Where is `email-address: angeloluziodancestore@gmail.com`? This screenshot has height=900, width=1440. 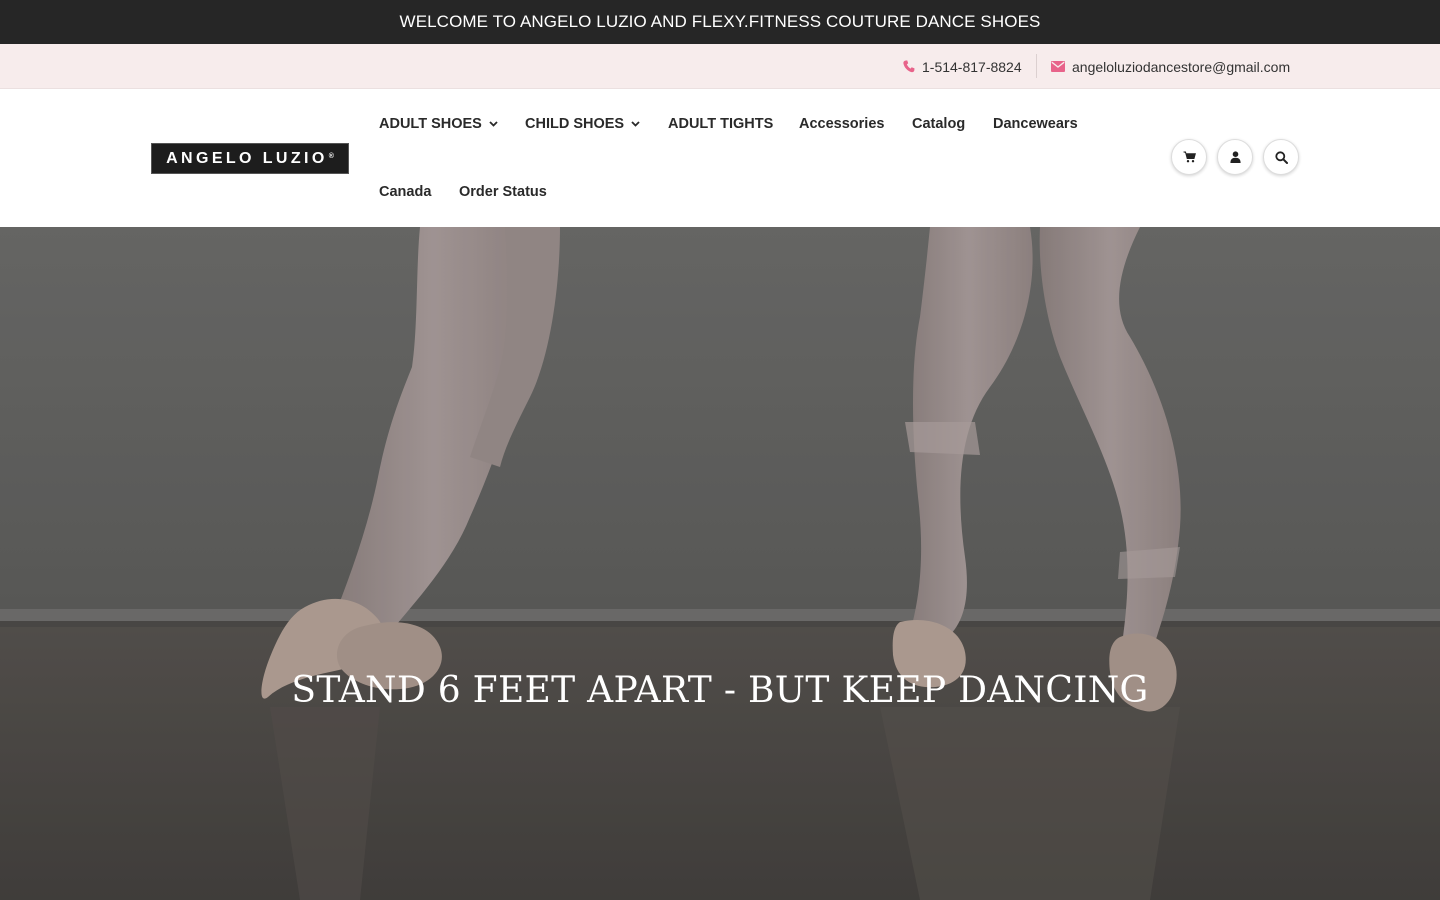
email-address: angeloluziodancestore@gmail.com is located at coordinates (1181, 66).